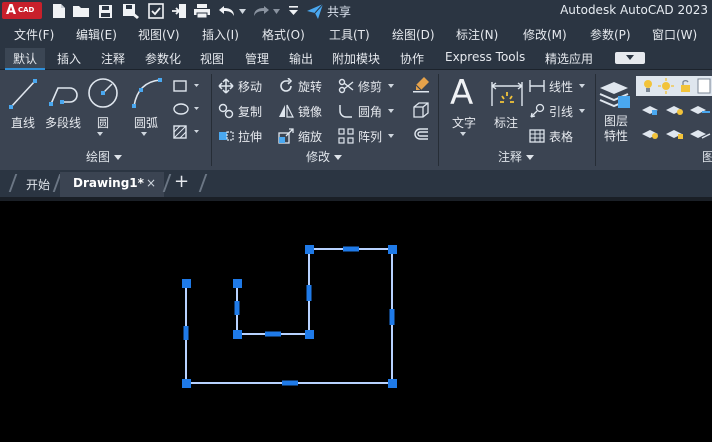 The image size is (712, 442). What do you see at coordinates (530, 157) in the screenshot?
I see `annotation-panel-expand-icon` at bounding box center [530, 157].